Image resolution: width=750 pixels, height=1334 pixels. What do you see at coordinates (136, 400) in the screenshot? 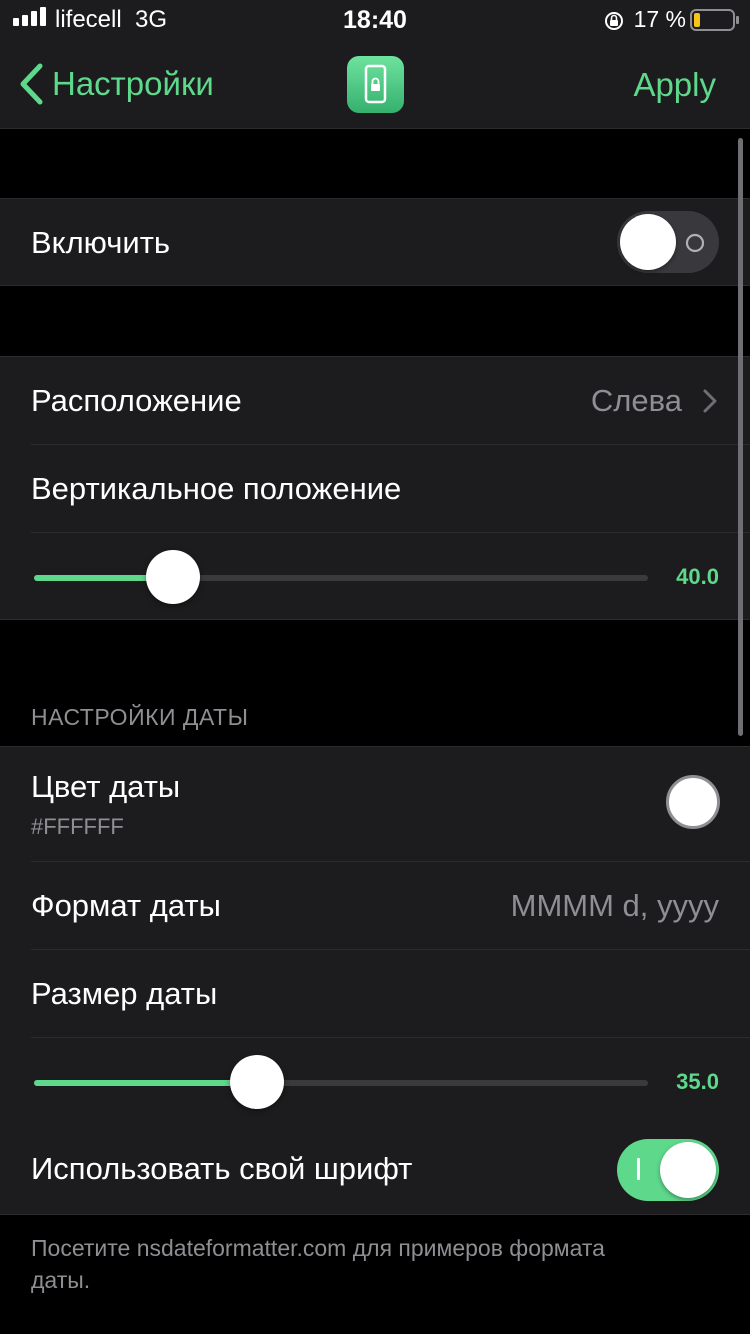
I see `position-label: Расположение` at bounding box center [136, 400].